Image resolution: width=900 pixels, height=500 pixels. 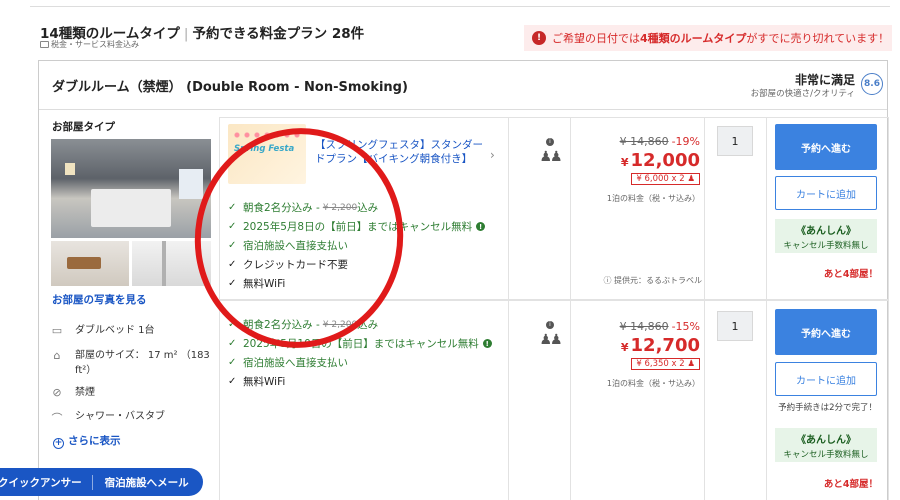 I want to click on show-more-link: + さらに表示, so click(x=87, y=441).